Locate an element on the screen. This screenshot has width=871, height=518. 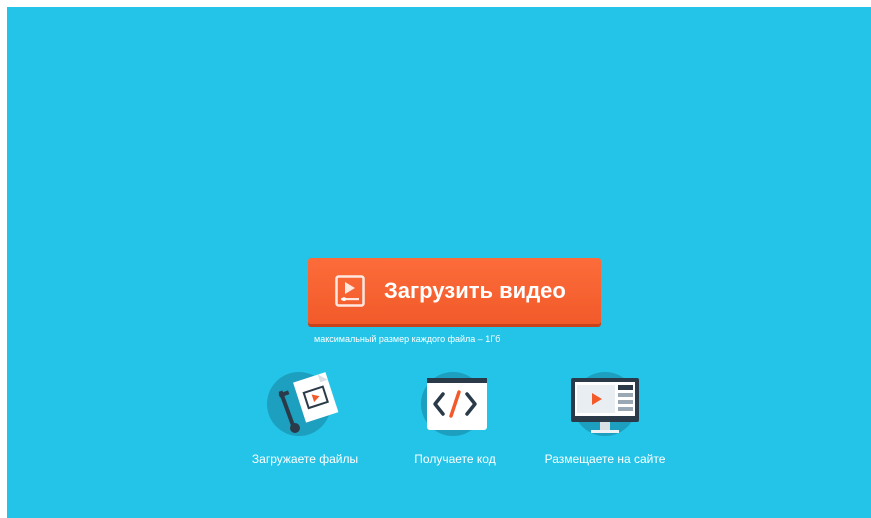
step-upload-files: Загружаете файлы is located at coordinates (305, 420).